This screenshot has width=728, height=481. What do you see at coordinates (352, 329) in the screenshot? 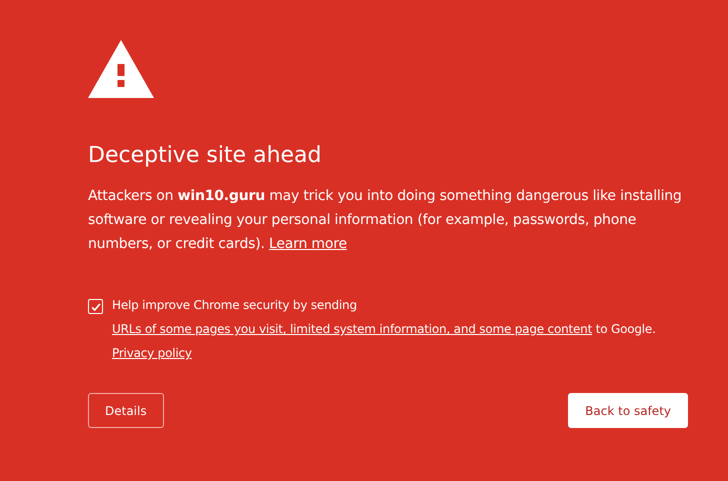
I see `link: URLs of some pages you visit, limited system information, and some page content` at bounding box center [352, 329].